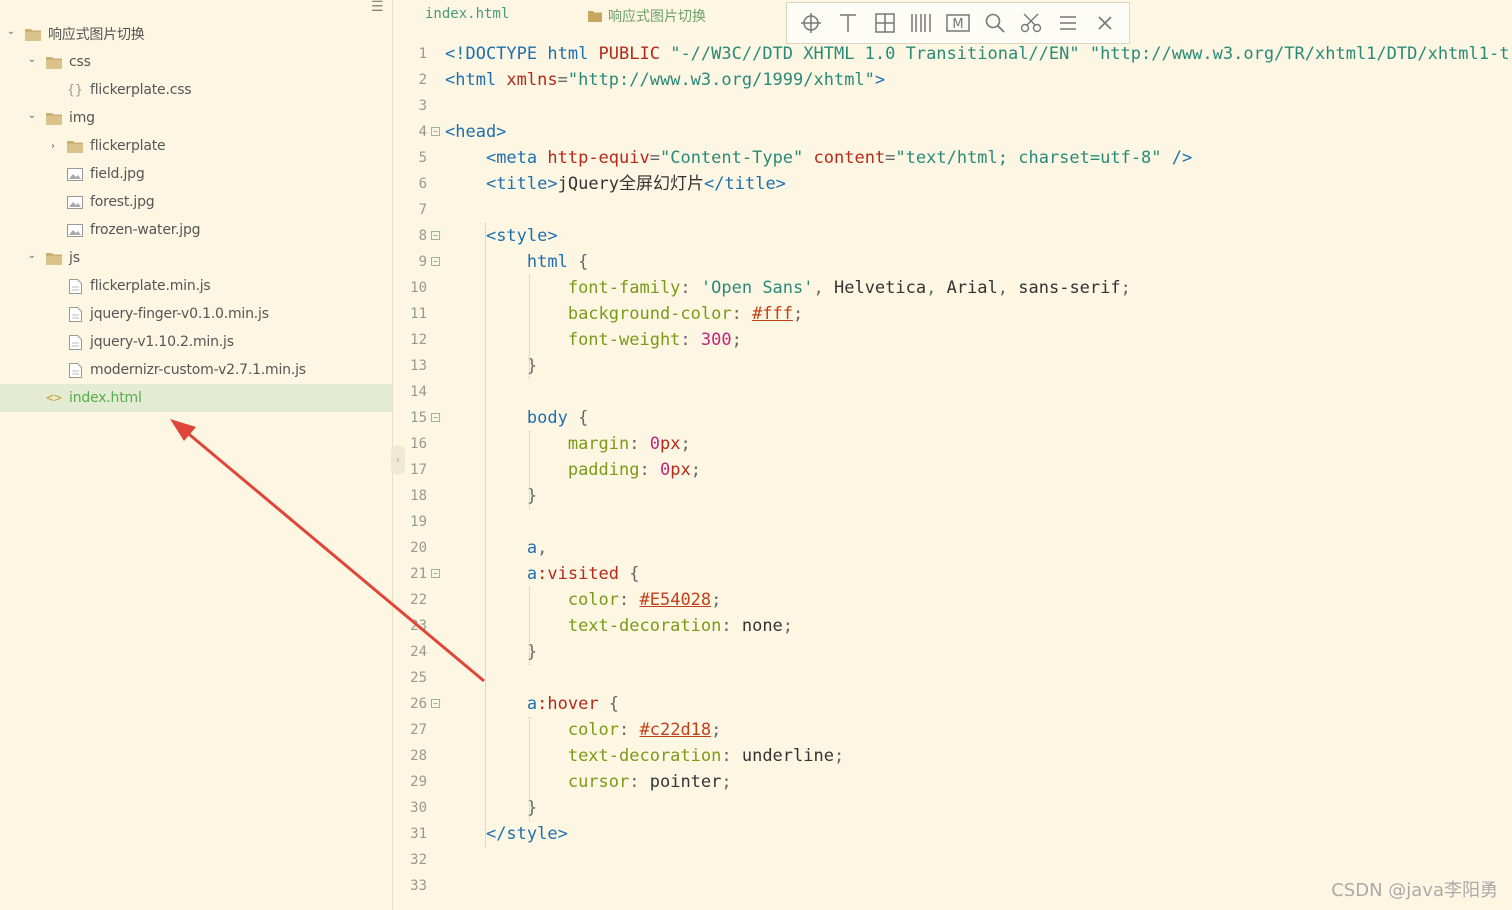  What do you see at coordinates (467, 14) in the screenshot?
I see `tab-index-html: index.html` at bounding box center [467, 14].